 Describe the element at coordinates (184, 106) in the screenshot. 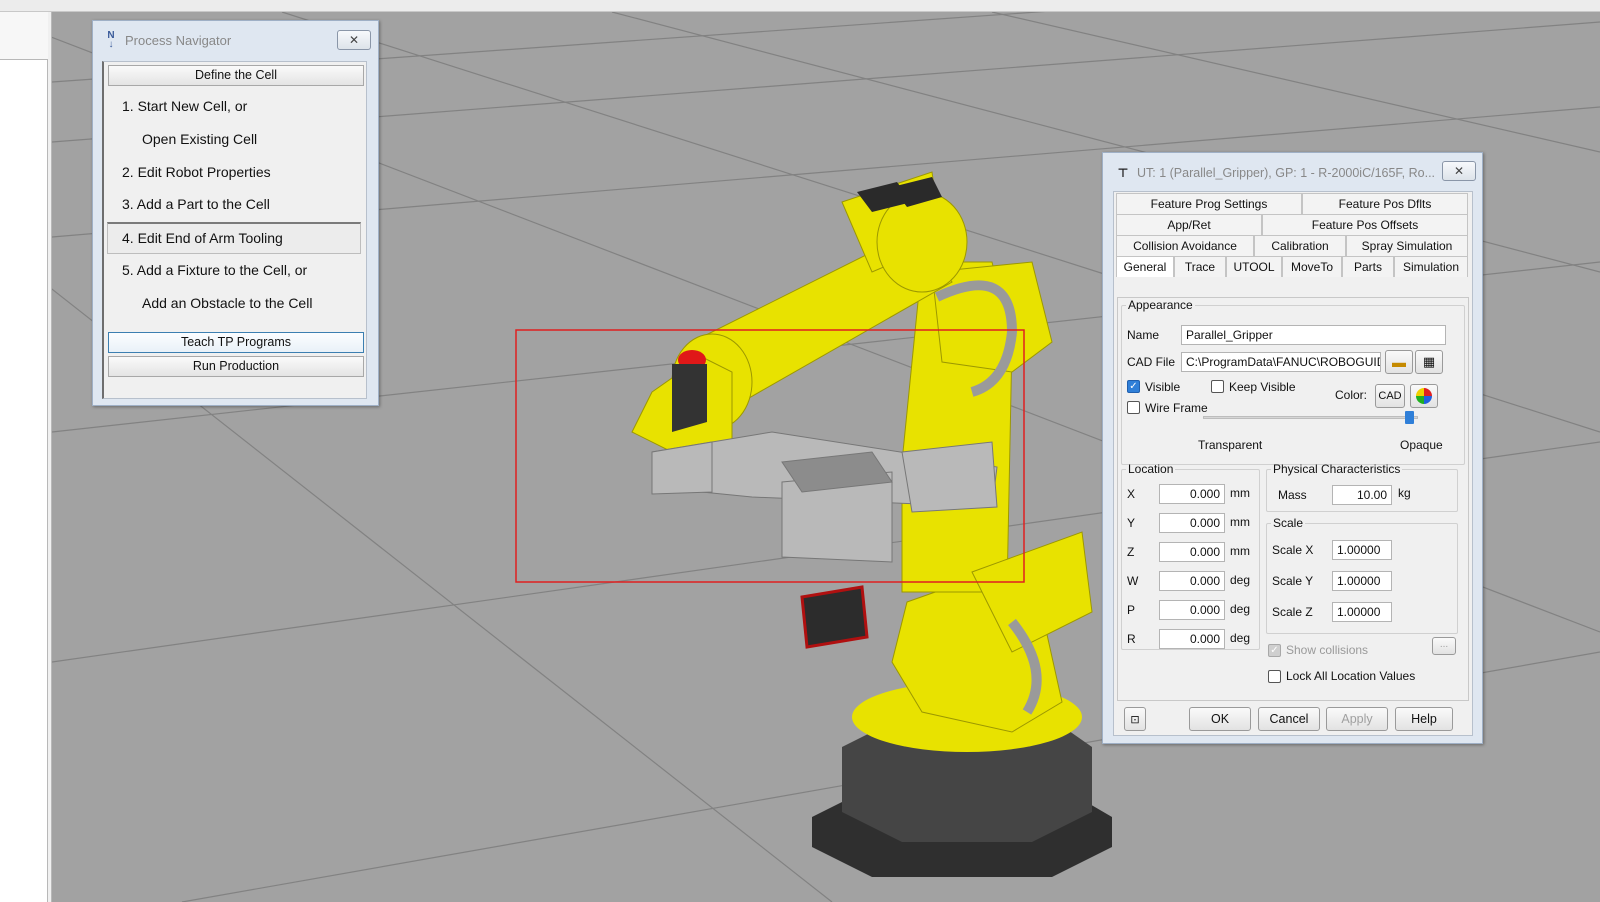

I see `step-start-new-cell: 1. Start New Cell, or` at that location.